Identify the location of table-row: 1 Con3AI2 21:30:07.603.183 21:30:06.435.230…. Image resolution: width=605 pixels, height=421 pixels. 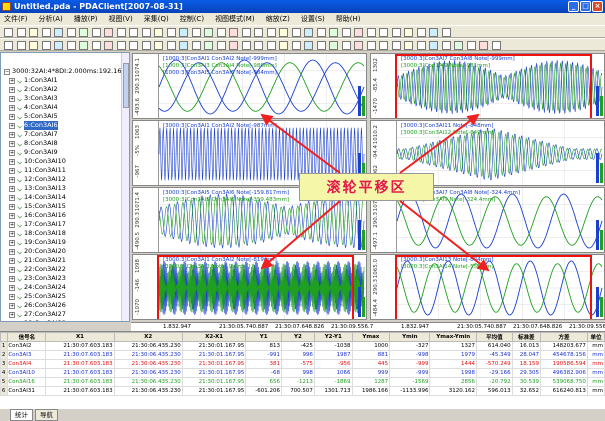
(302, 346).